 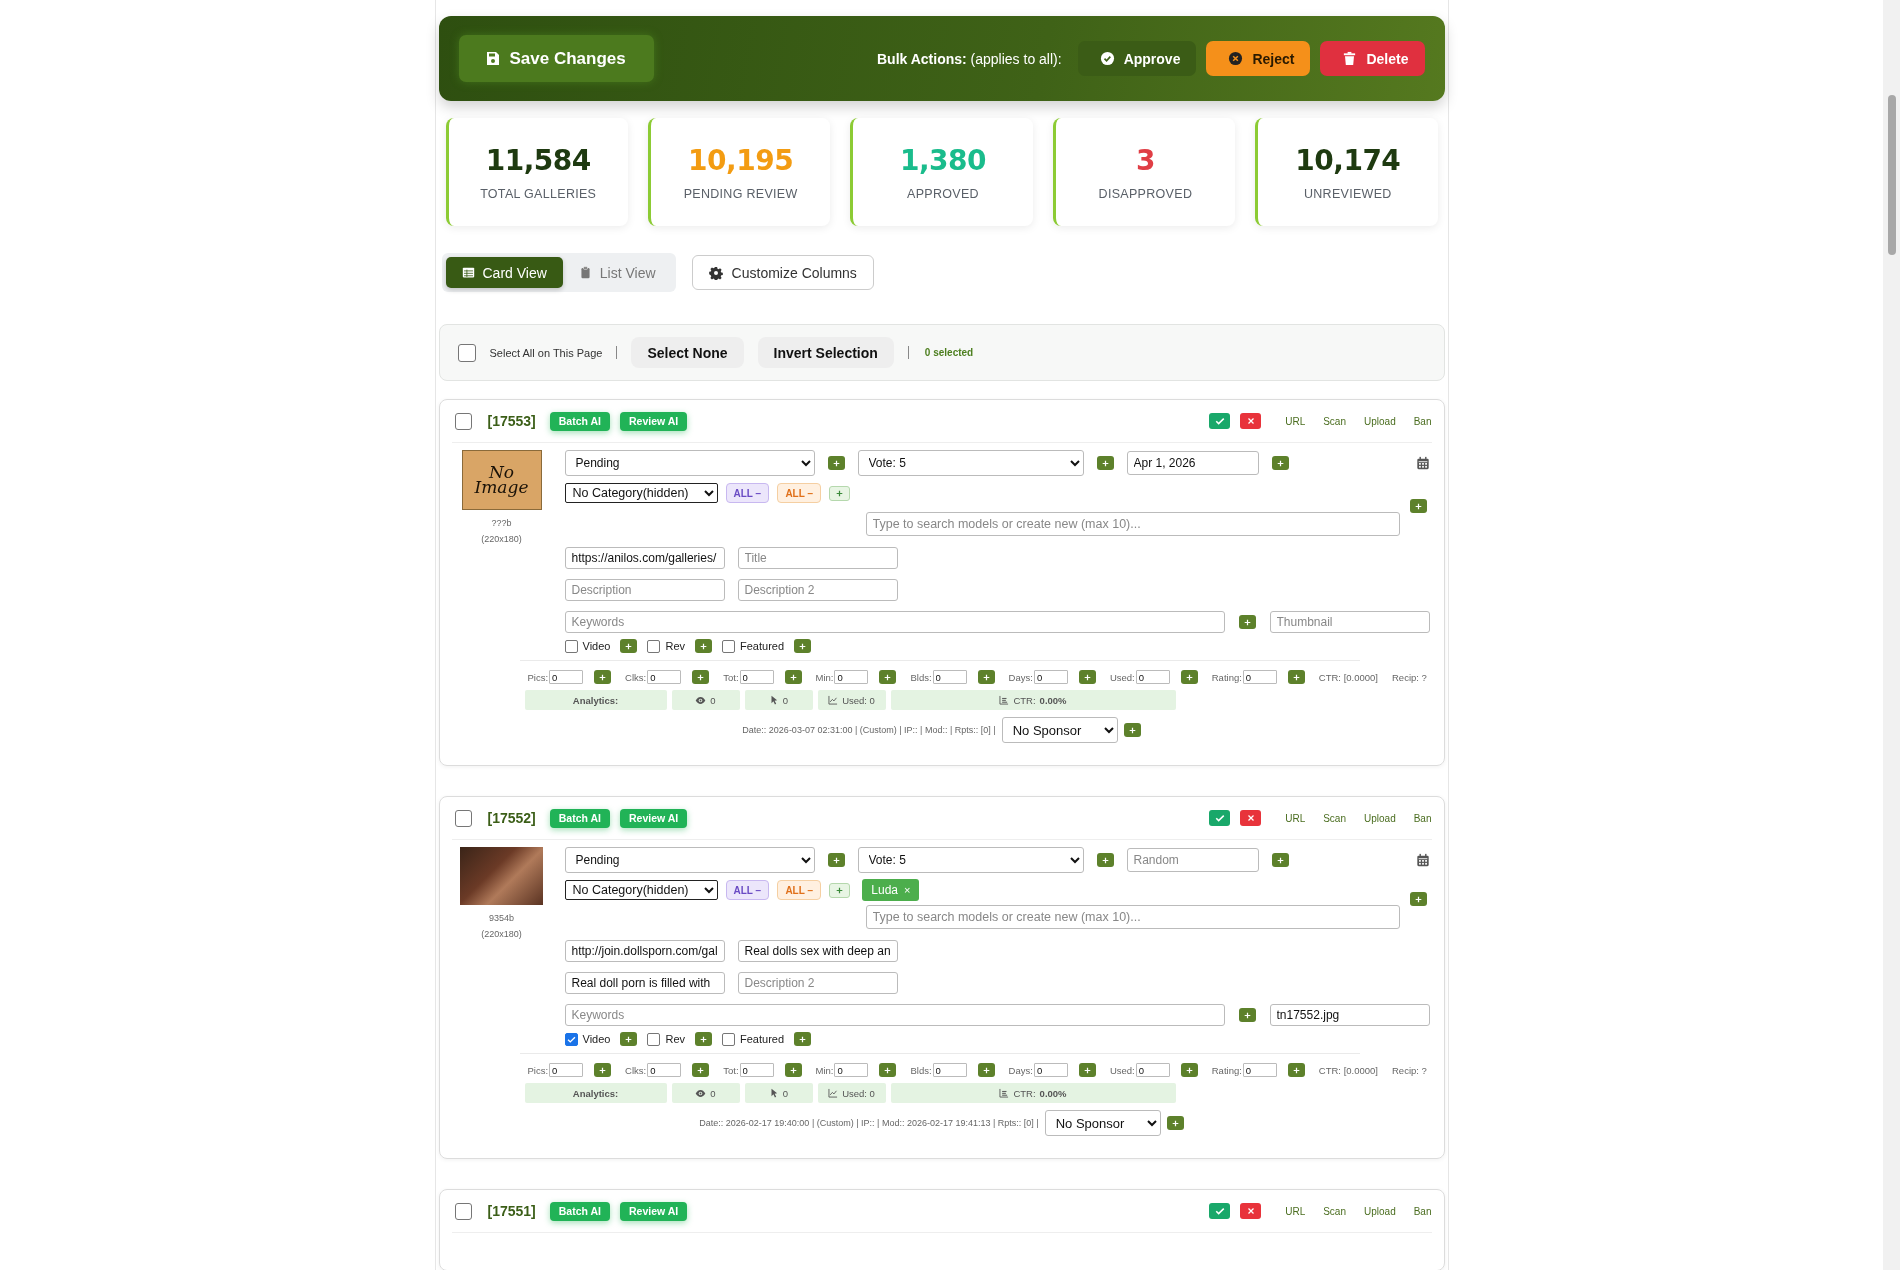 What do you see at coordinates (644, 951) in the screenshot?
I see `url-field: http://join.dollsporn.com/gal` at bounding box center [644, 951].